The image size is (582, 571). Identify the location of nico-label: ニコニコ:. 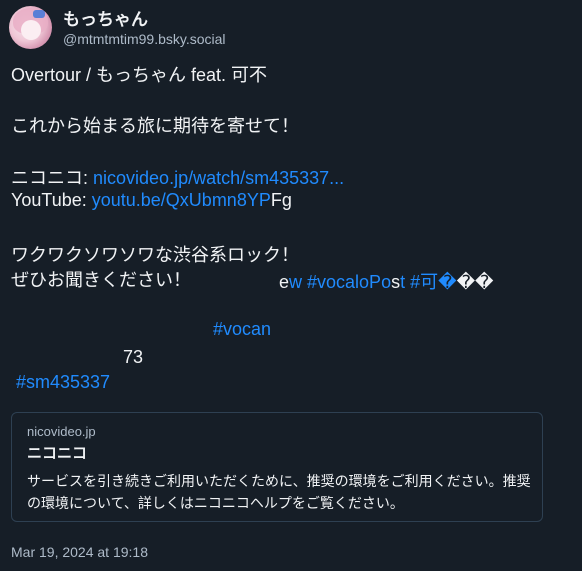
(52, 178).